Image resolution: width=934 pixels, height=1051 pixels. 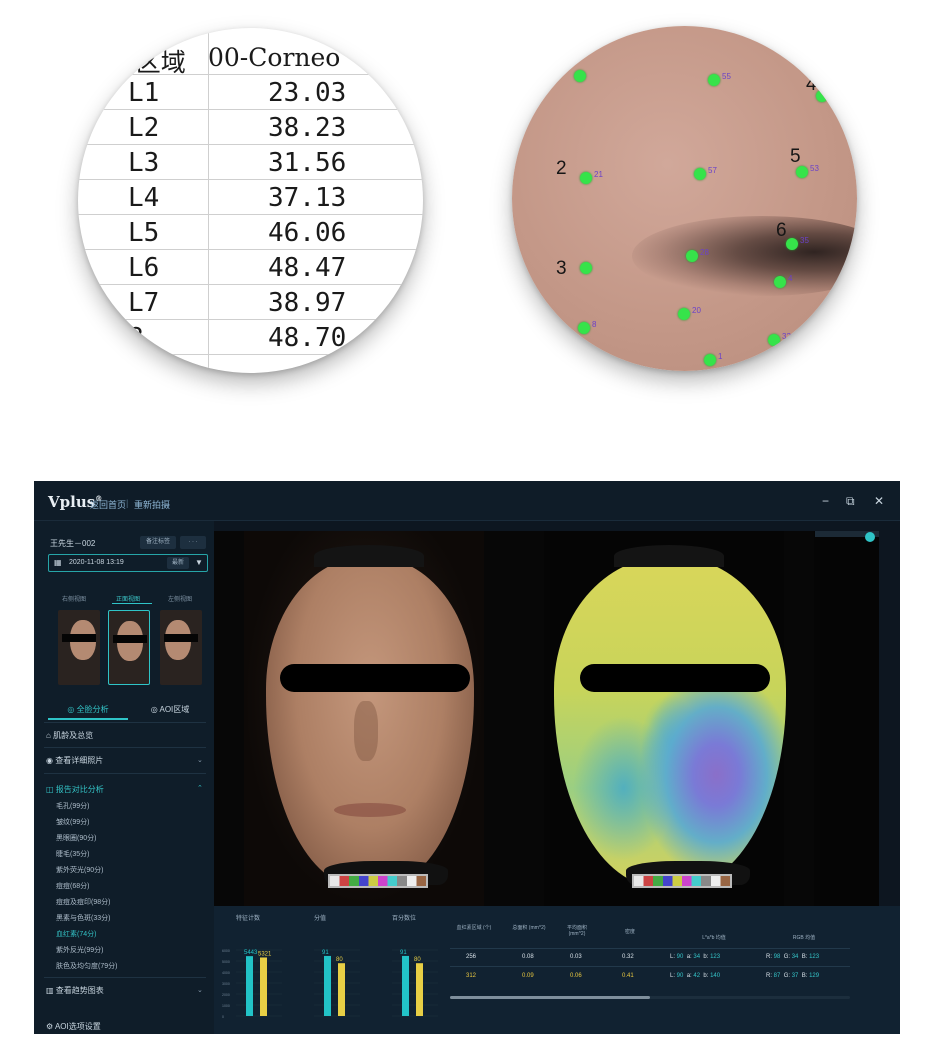 I want to click on thumbnail-front, so click(x=129, y=647).